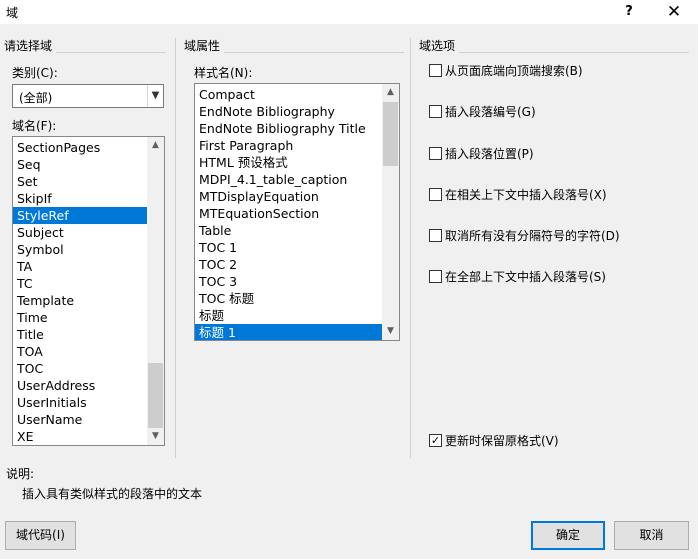  Describe the element at coordinates (490, 112) in the screenshot. I see `option-label: 插入段落编号(G)` at that location.